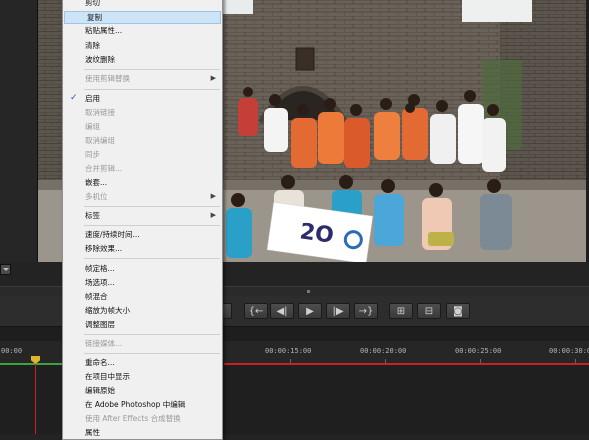  Describe the element at coordinates (142, 196) in the screenshot. I see `menu-item-multicam: 多机位 ▶` at that location.